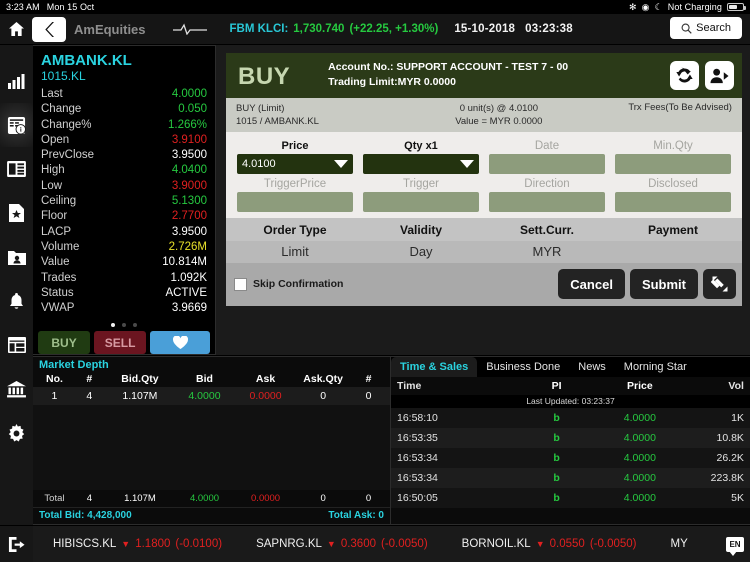 The height and width of the screenshot is (562, 750). Describe the element at coordinates (421, 164) in the screenshot. I see `qty-input` at that location.